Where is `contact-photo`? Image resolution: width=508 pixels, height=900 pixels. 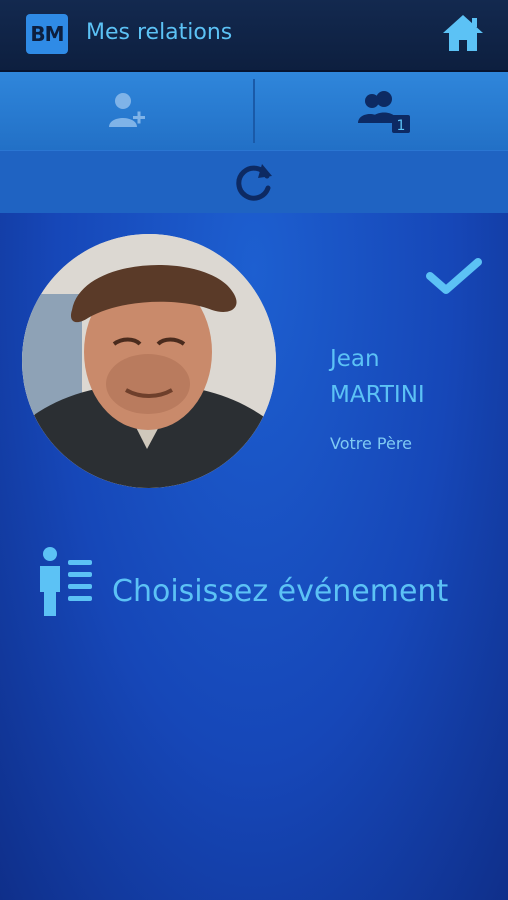 contact-photo is located at coordinates (149, 361).